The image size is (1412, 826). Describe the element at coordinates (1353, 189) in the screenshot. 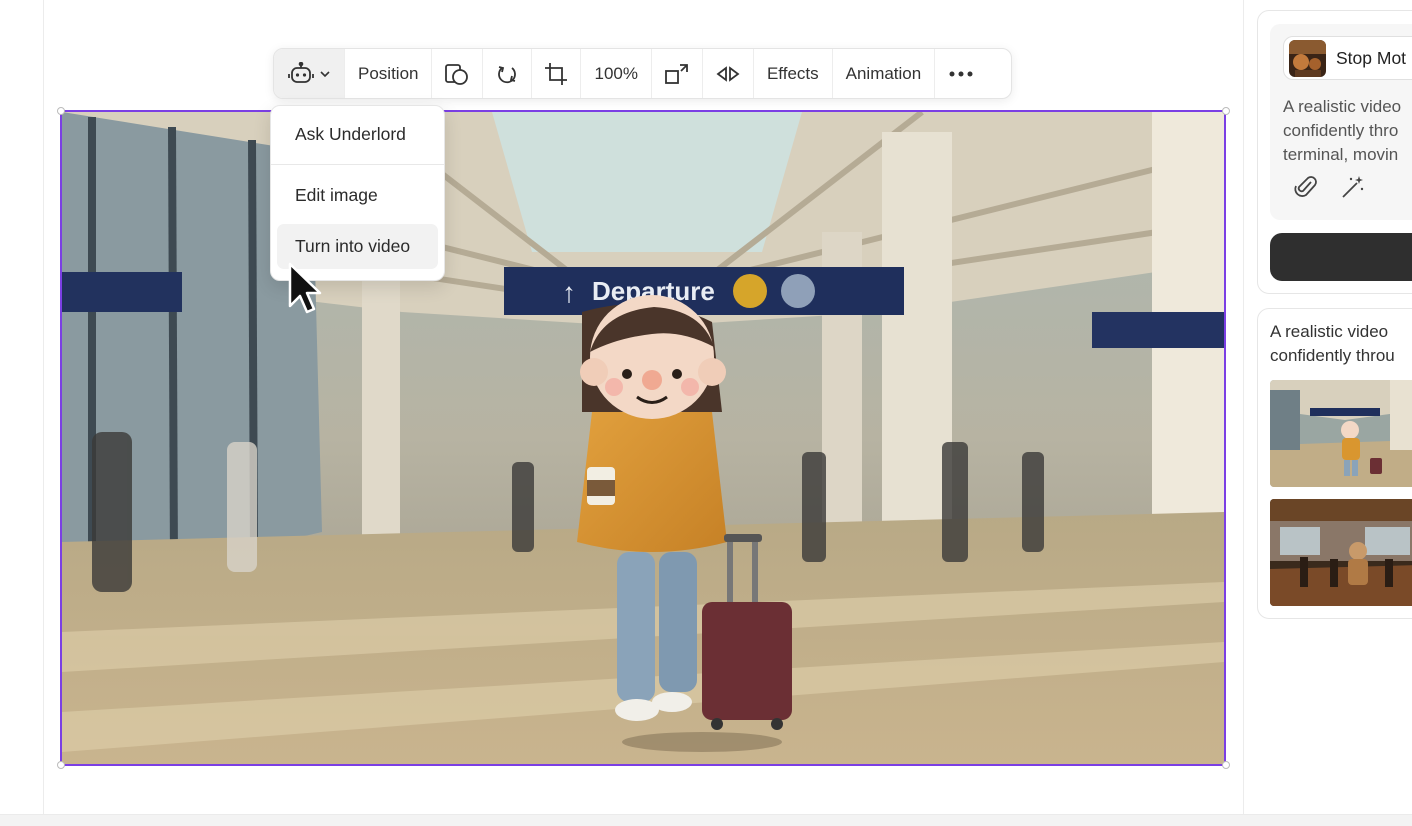

I see `magic-wand-icon` at that location.